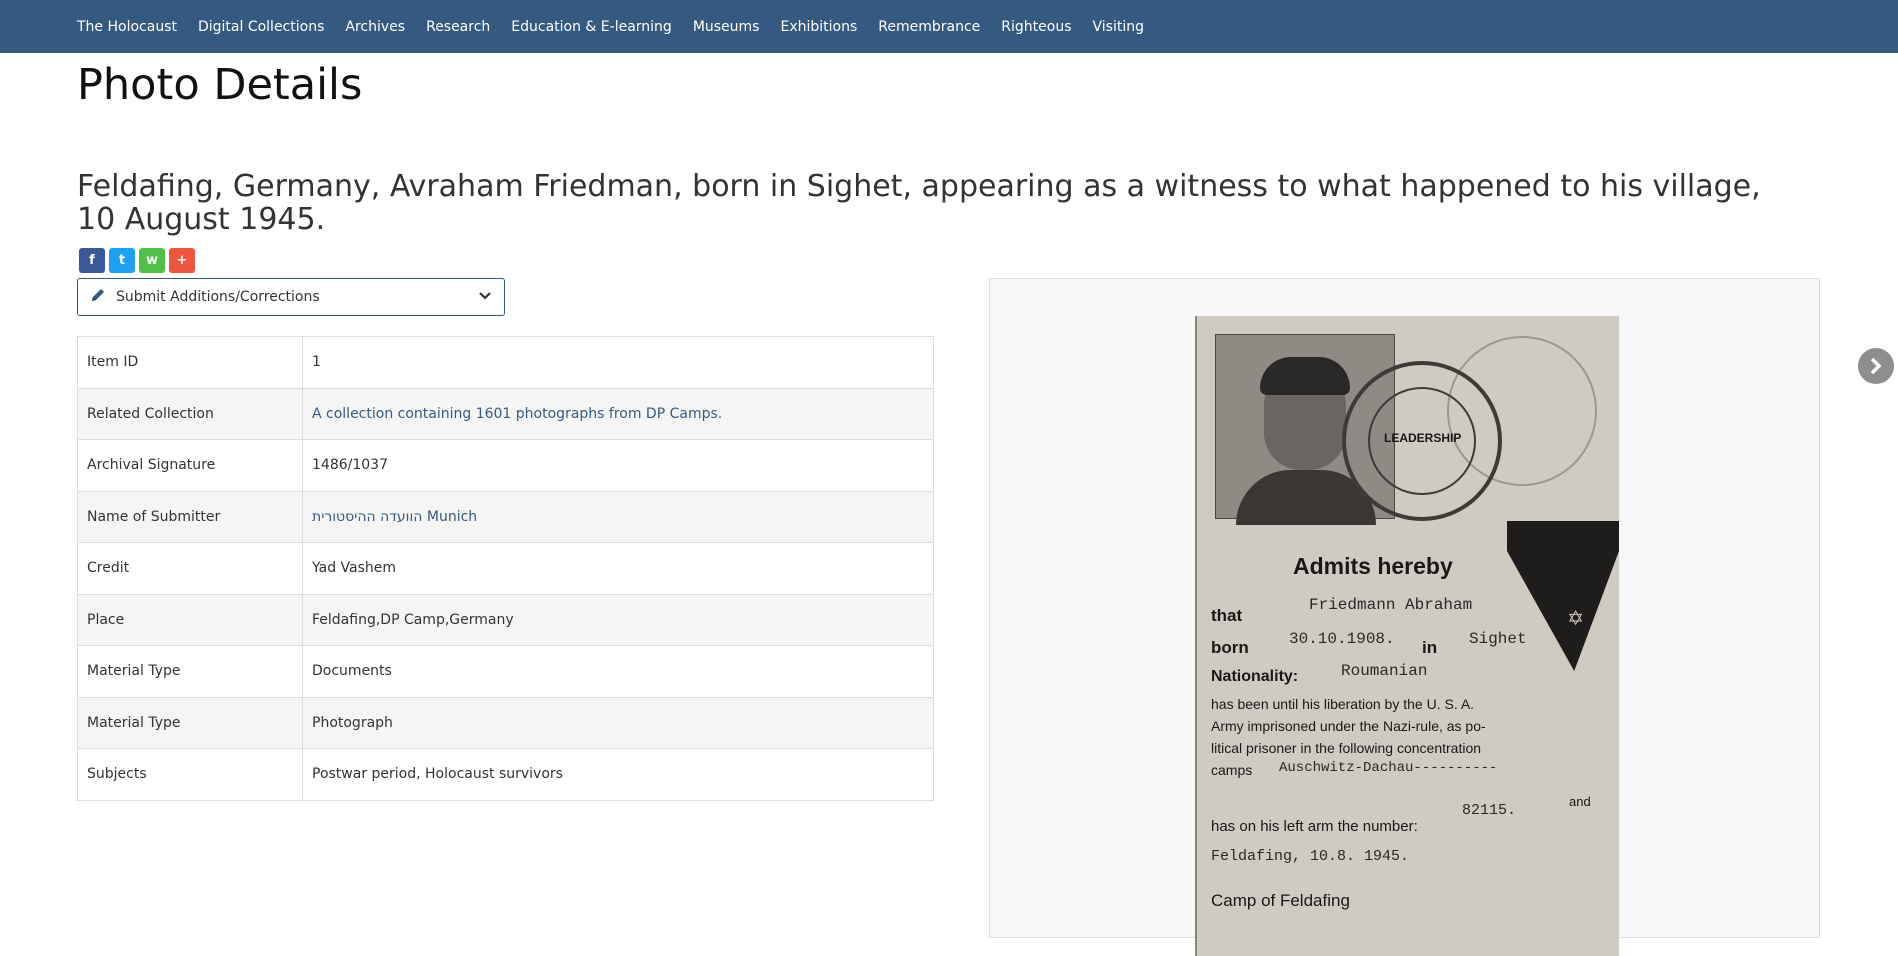  What do you see at coordinates (1227, 615) in the screenshot?
I see `doc-that-label: that` at bounding box center [1227, 615].